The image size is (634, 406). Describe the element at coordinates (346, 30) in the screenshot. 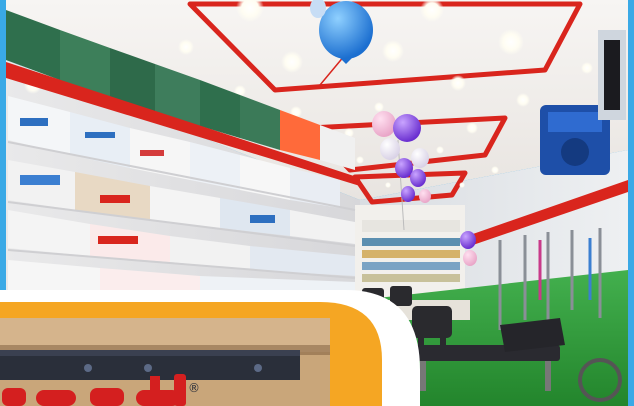

I see `blue-balloon` at that location.